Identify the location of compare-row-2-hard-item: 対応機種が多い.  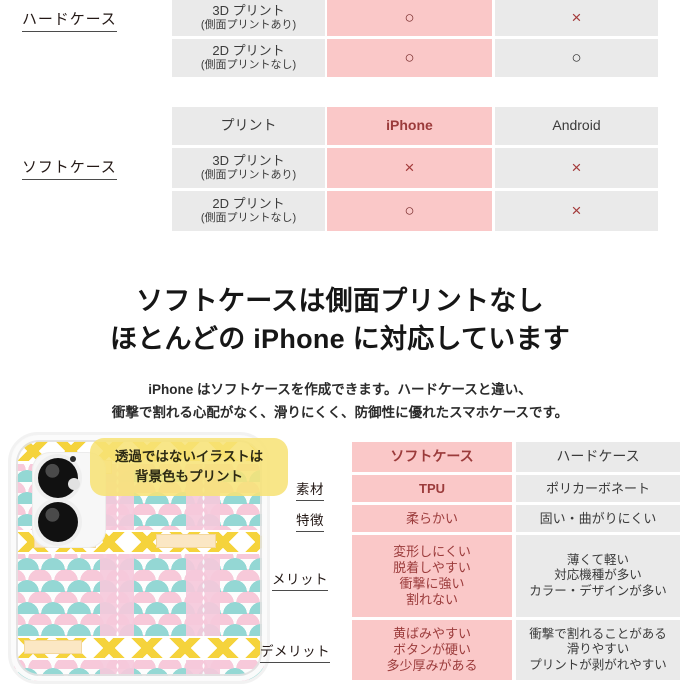
(598, 575).